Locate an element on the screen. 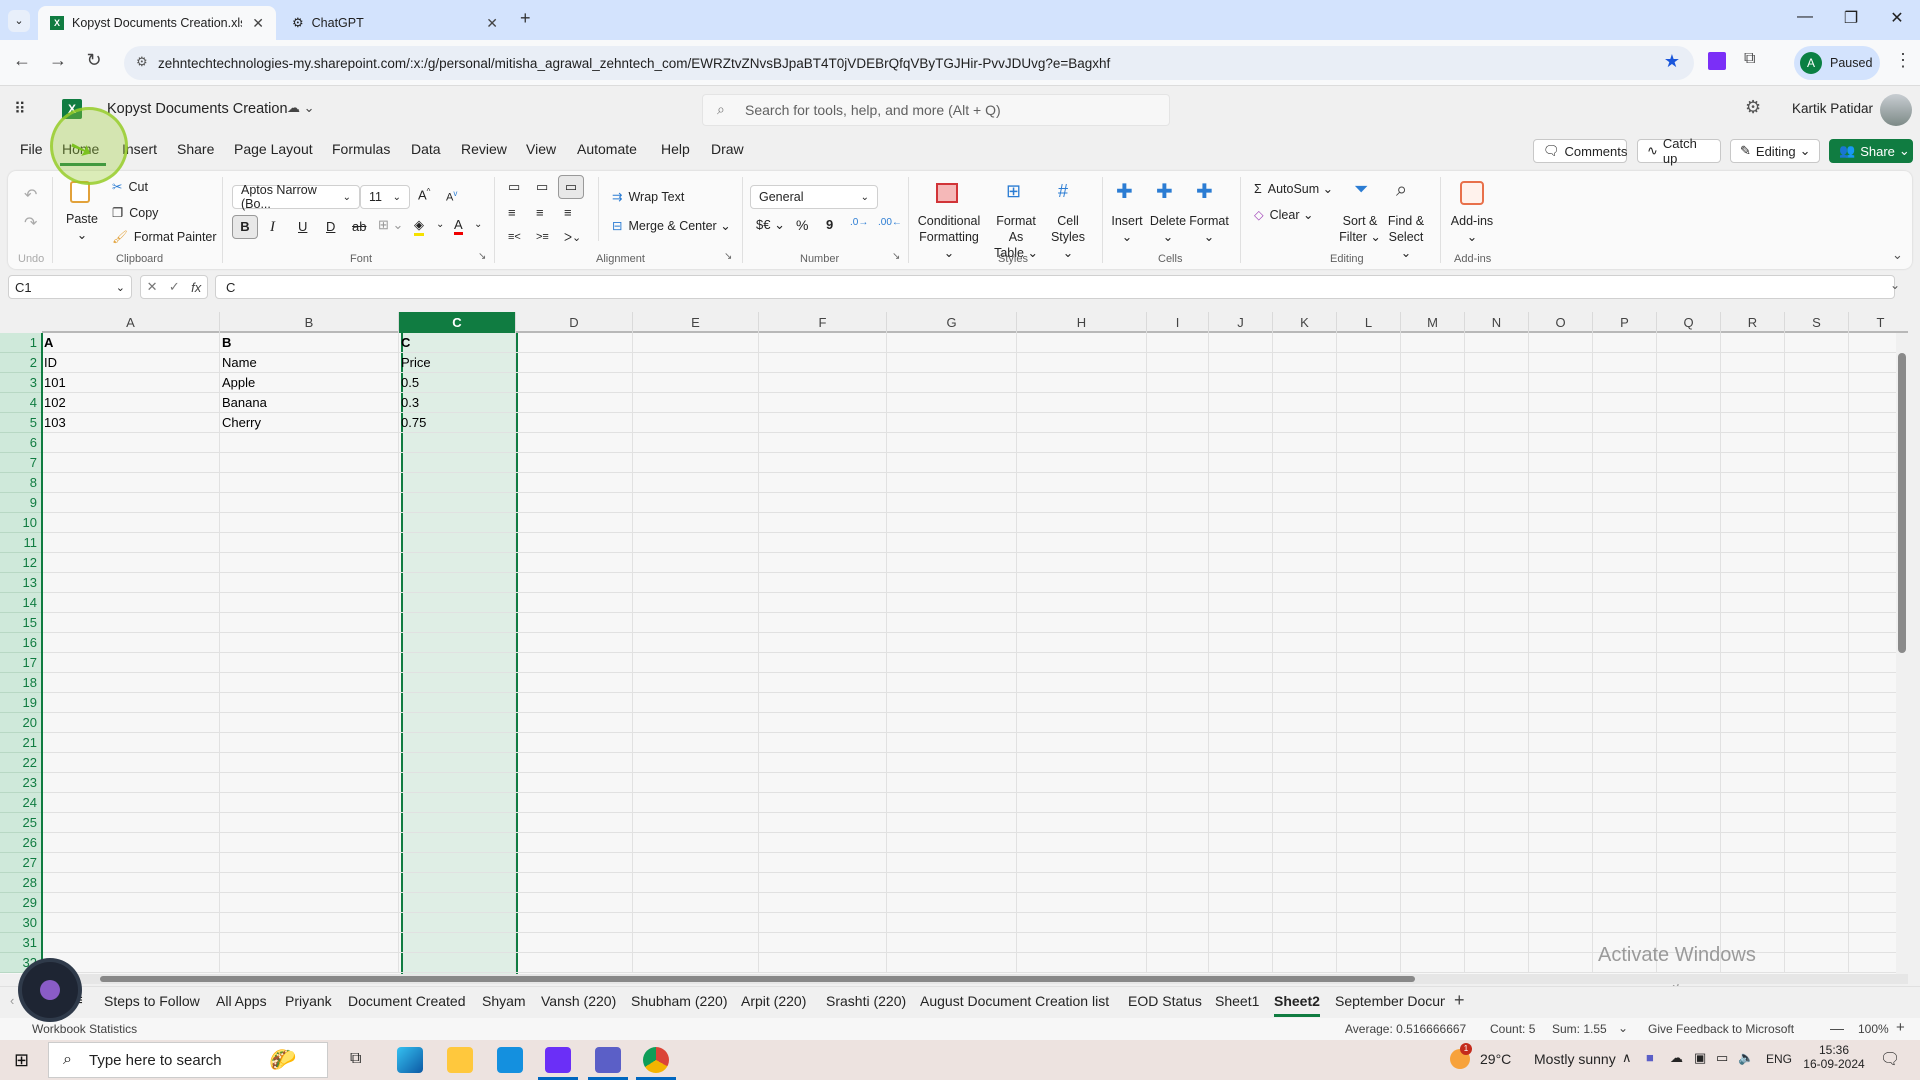 The height and width of the screenshot is (1080, 1920). cell-i8 is located at coordinates (1178, 483).